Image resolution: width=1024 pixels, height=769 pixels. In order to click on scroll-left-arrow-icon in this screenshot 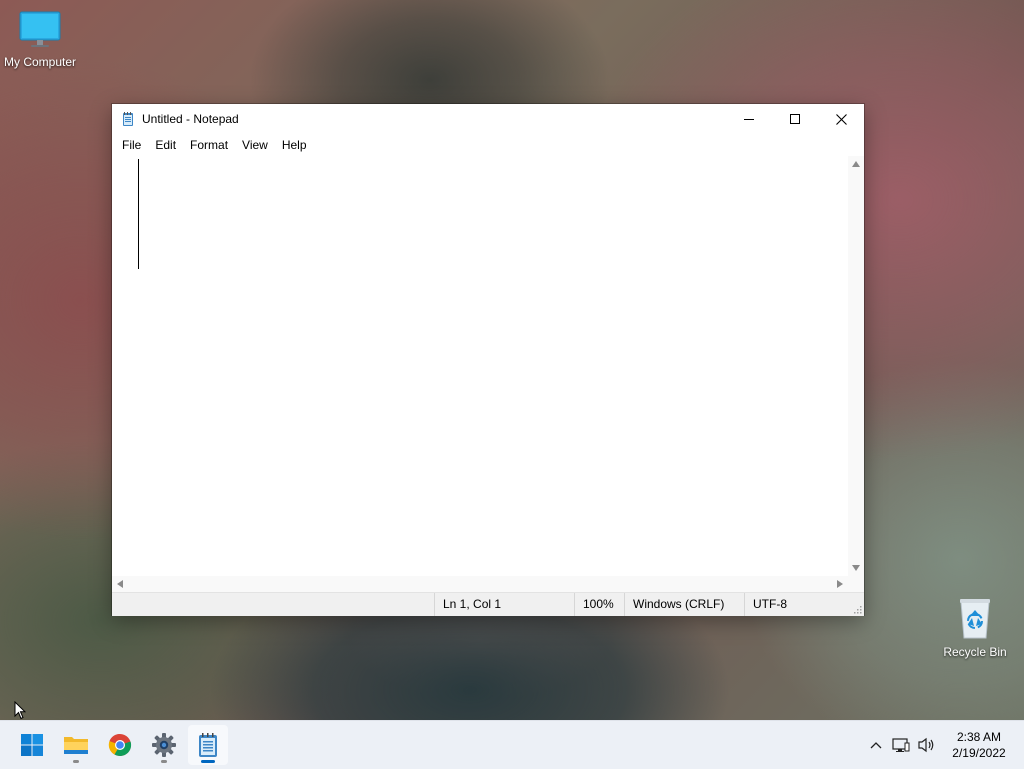, I will do `click(120, 584)`.